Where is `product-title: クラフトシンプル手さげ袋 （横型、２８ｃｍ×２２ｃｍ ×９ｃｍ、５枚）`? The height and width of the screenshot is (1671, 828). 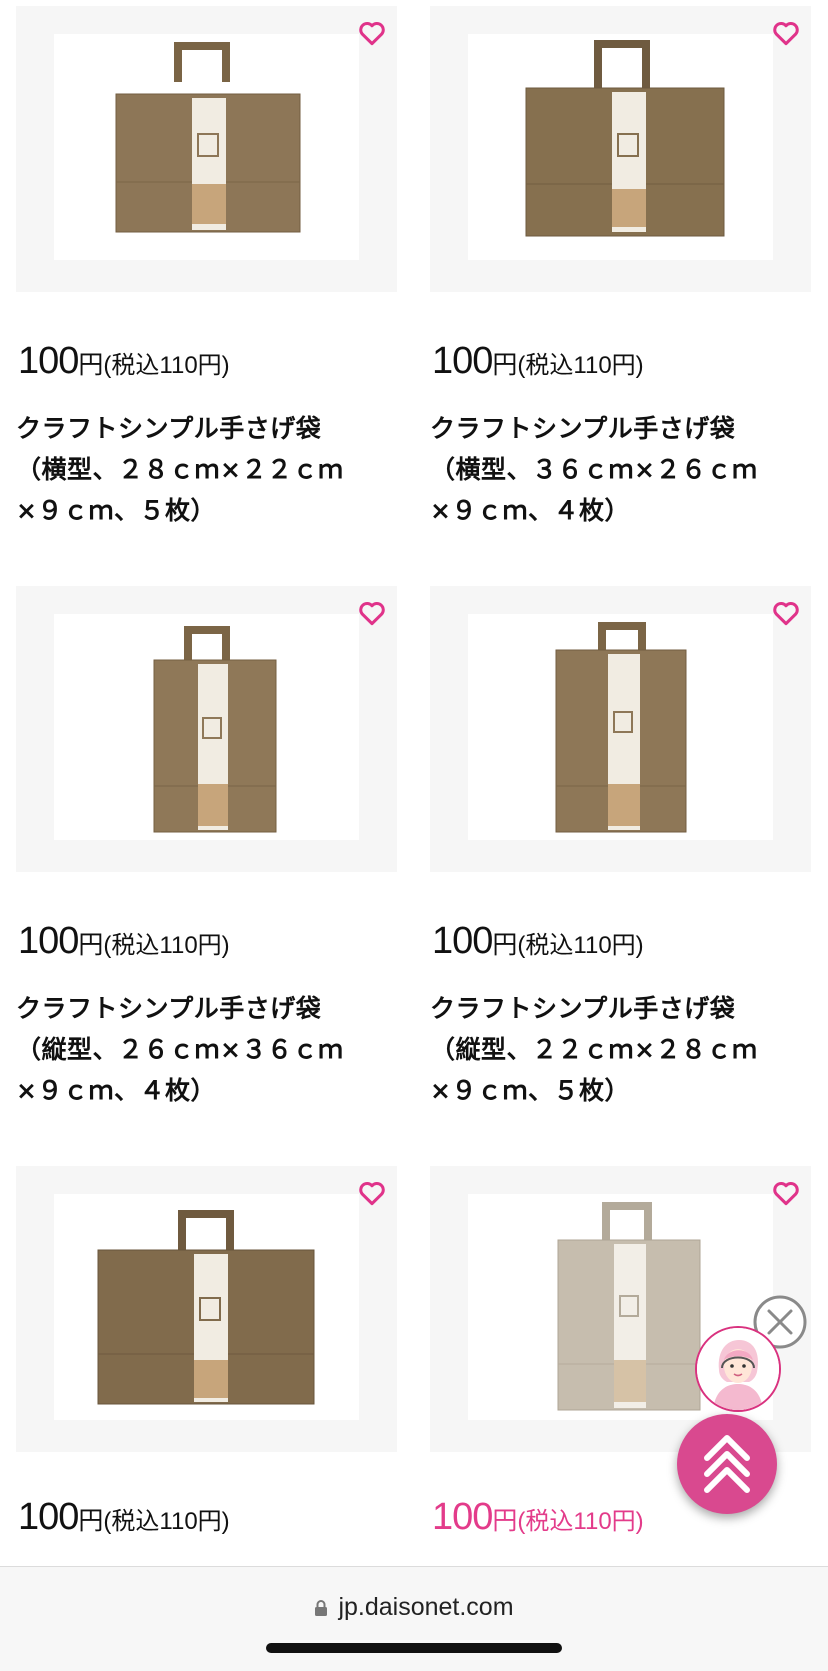 product-title: クラフトシンプル手さげ袋 （横型、２８ｃｍ×２２ｃｍ ×９ｃｍ、５枚） is located at coordinates (206, 469).